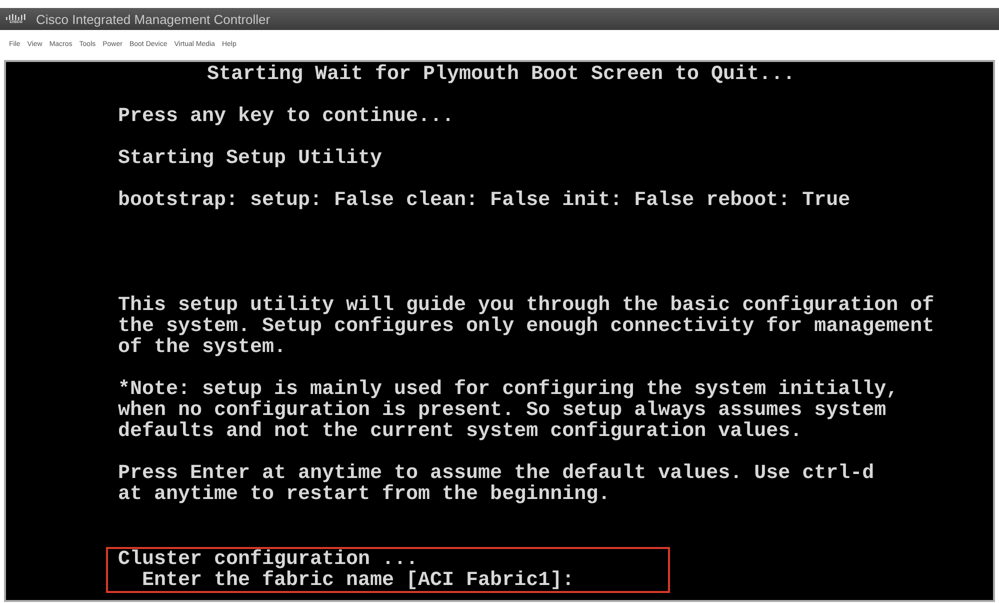 Image resolution: width=999 pixels, height=603 pixels. Describe the element at coordinates (509, 389) in the screenshot. I see `console-line: *Note: setup is mainly used for configuring the system initially,` at that location.